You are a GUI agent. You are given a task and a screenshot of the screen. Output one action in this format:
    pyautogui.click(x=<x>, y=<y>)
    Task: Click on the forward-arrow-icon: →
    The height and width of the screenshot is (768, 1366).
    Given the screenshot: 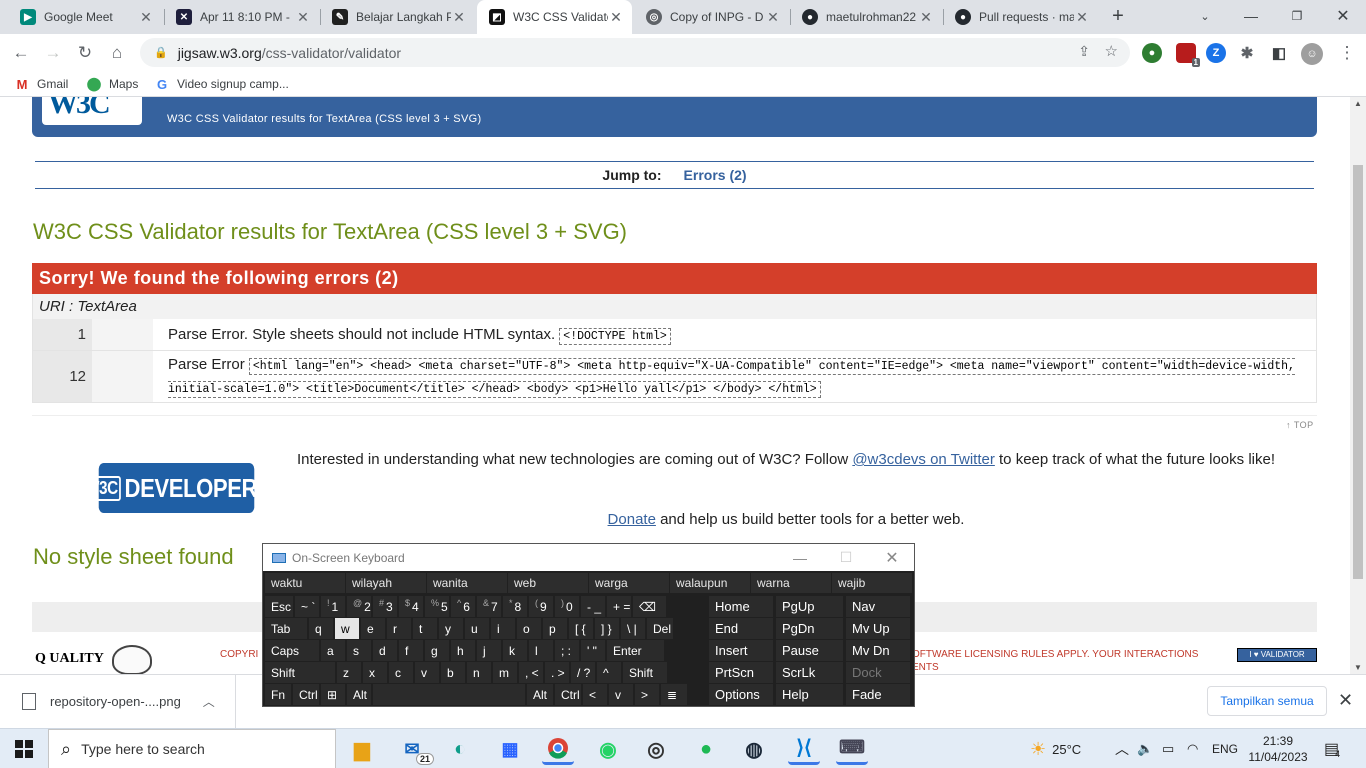 What is the action you would take?
    pyautogui.click(x=53, y=53)
    